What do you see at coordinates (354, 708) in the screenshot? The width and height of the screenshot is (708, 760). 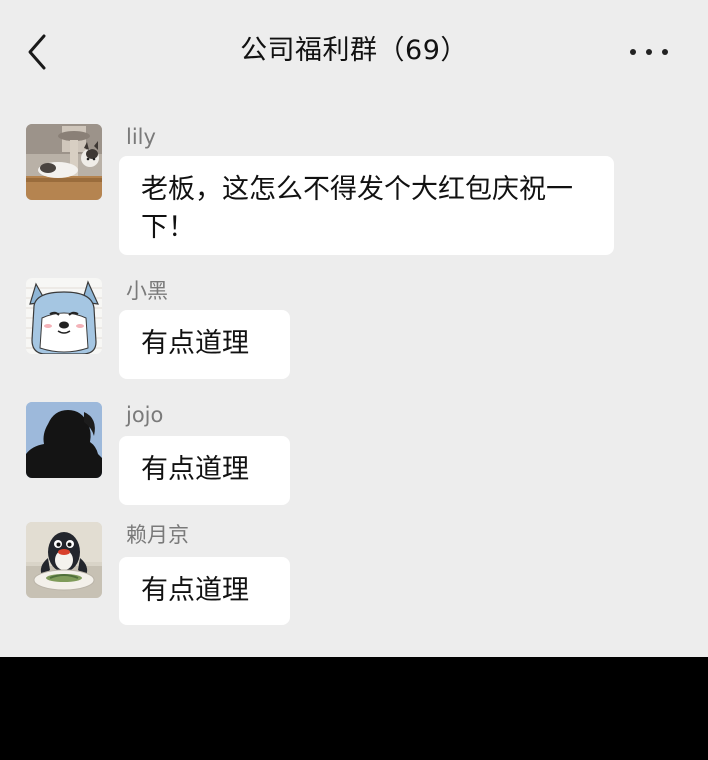 I see `bottom-bar` at bounding box center [354, 708].